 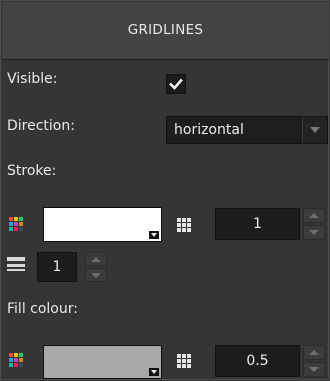 What do you see at coordinates (32, 79) in the screenshot?
I see `visible-label: Visible:` at bounding box center [32, 79].